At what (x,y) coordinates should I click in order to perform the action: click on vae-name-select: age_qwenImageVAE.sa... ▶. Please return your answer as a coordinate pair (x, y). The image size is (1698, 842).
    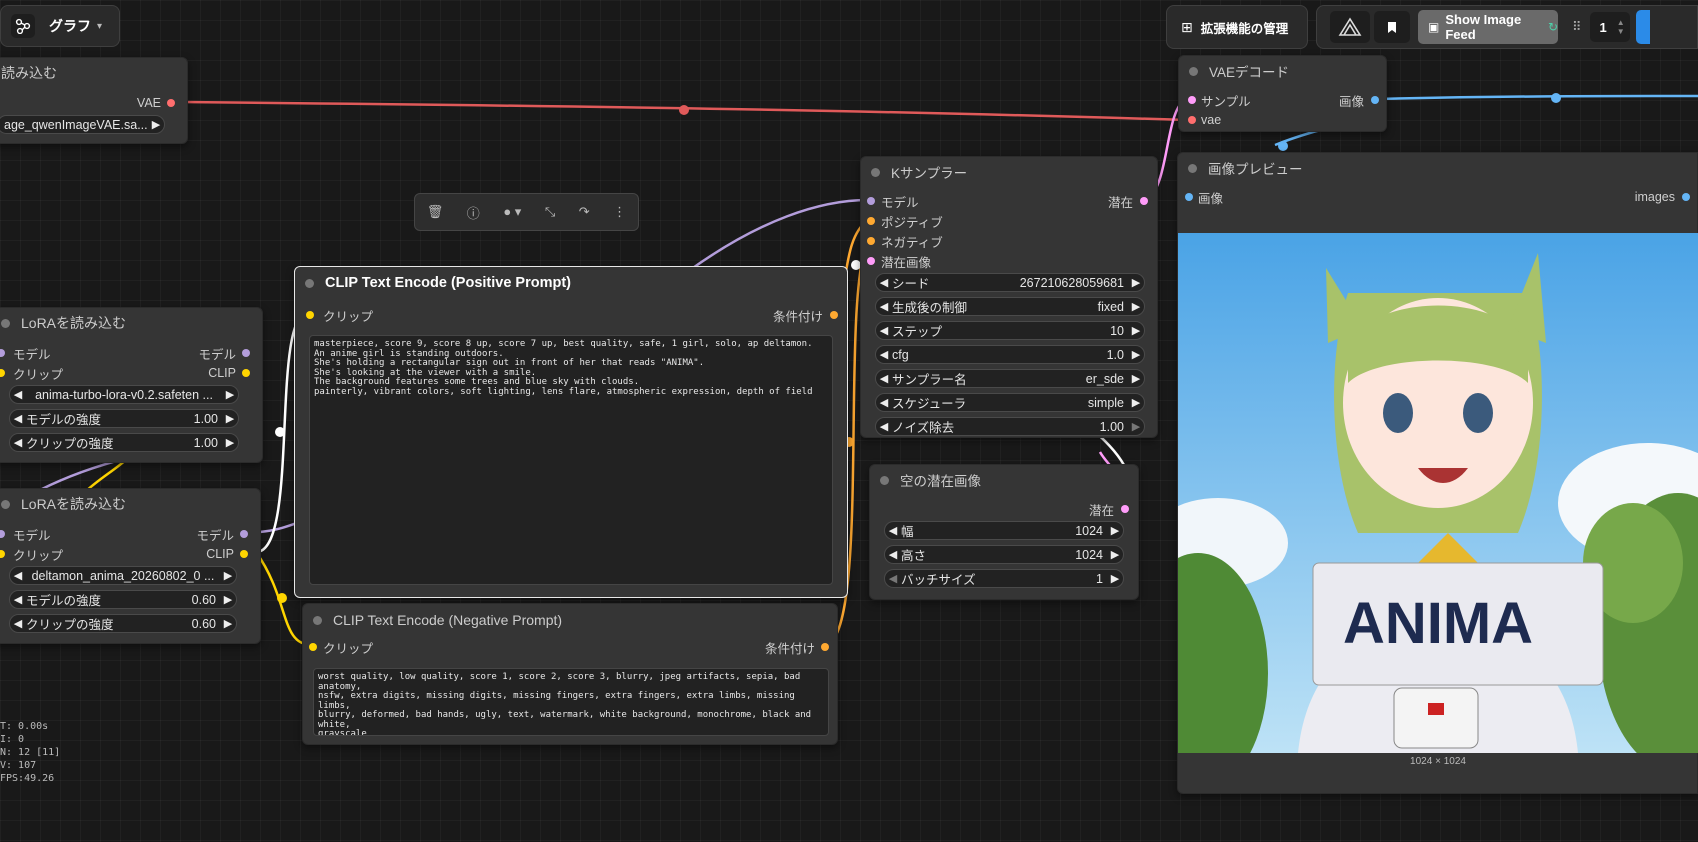
    Looking at the image, I should click on (82, 124).